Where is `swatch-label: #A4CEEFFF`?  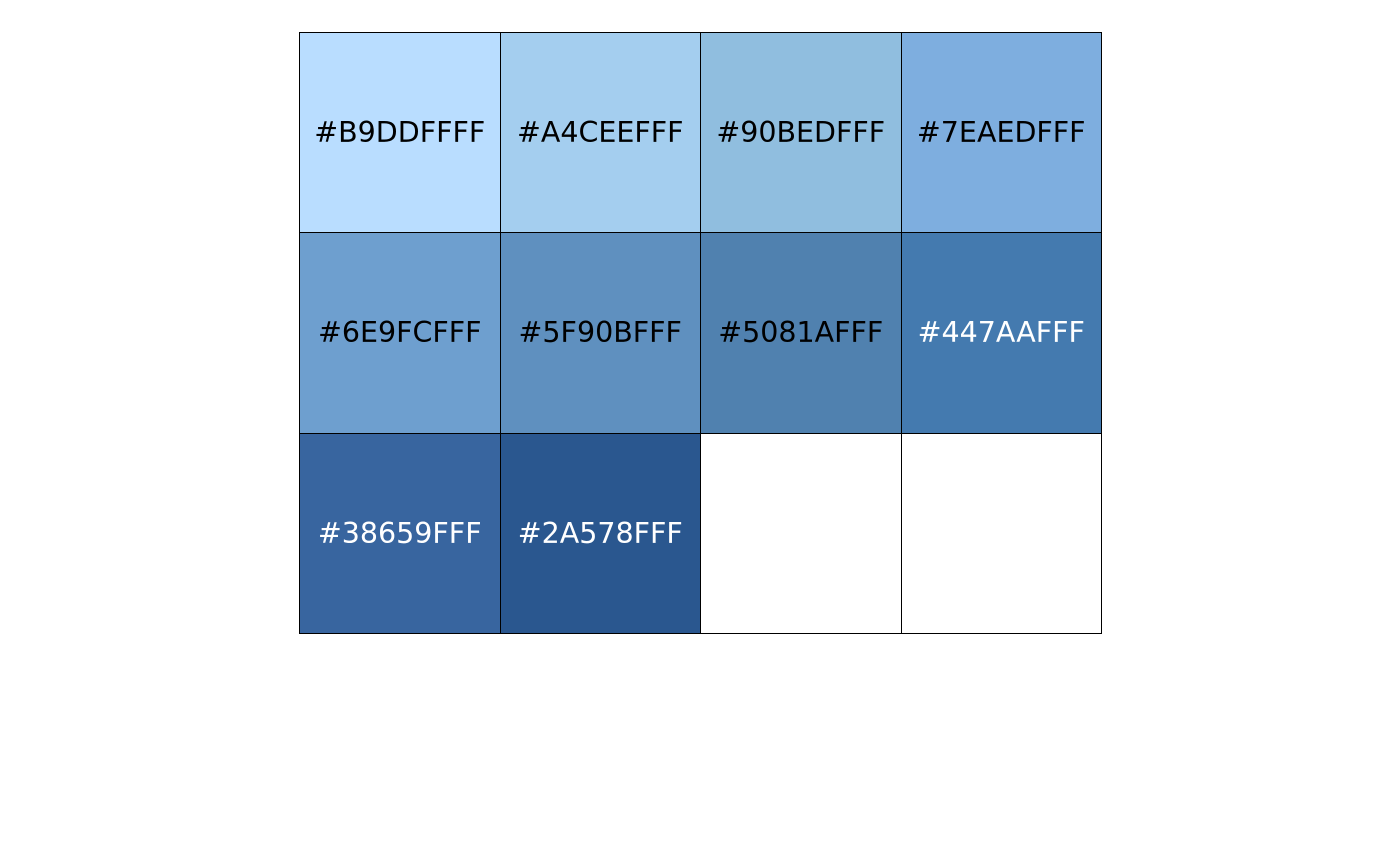 swatch-label: #A4CEEFFF is located at coordinates (600, 133).